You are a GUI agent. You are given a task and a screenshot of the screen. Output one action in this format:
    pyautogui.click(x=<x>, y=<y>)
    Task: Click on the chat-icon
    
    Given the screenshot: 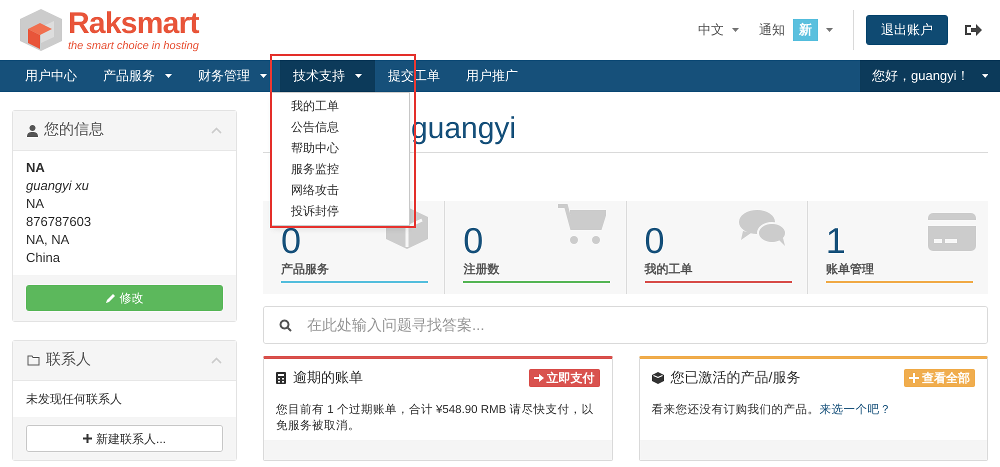 What is the action you would take?
    pyautogui.click(x=762, y=228)
    